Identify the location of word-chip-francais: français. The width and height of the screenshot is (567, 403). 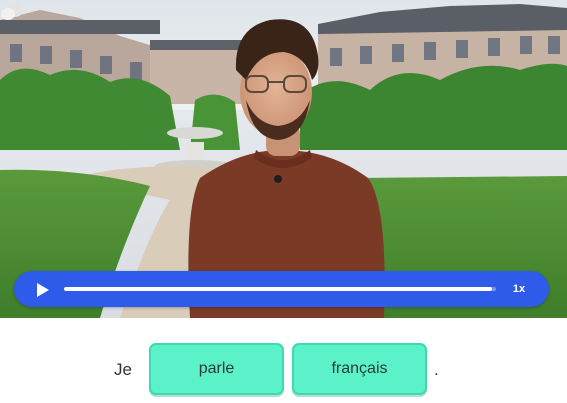
(359, 369).